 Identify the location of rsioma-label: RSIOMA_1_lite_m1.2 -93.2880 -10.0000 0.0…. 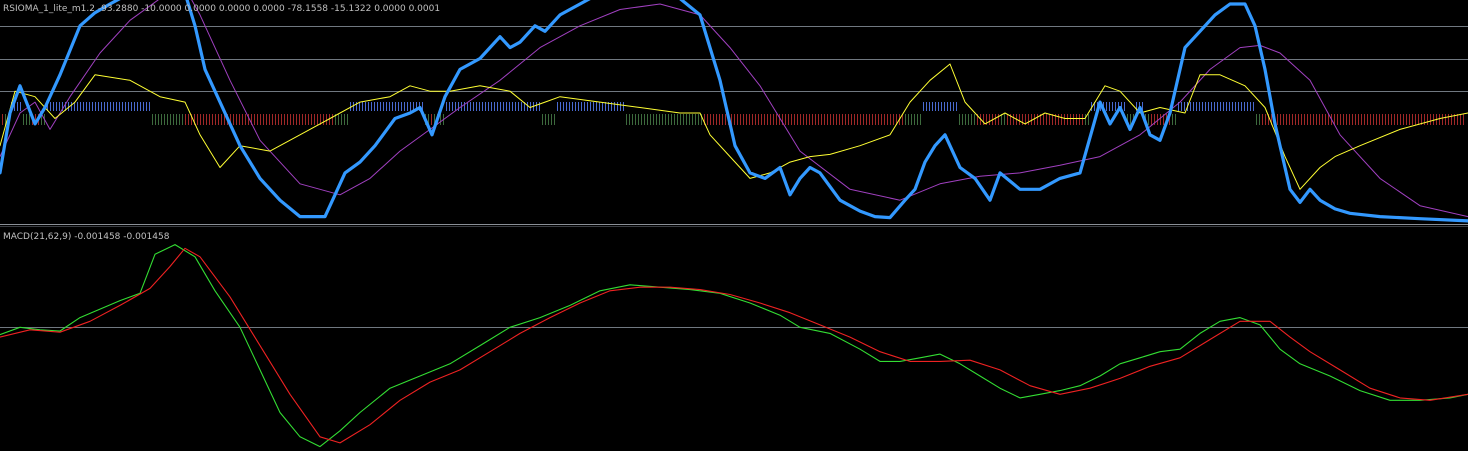
(221, 9).